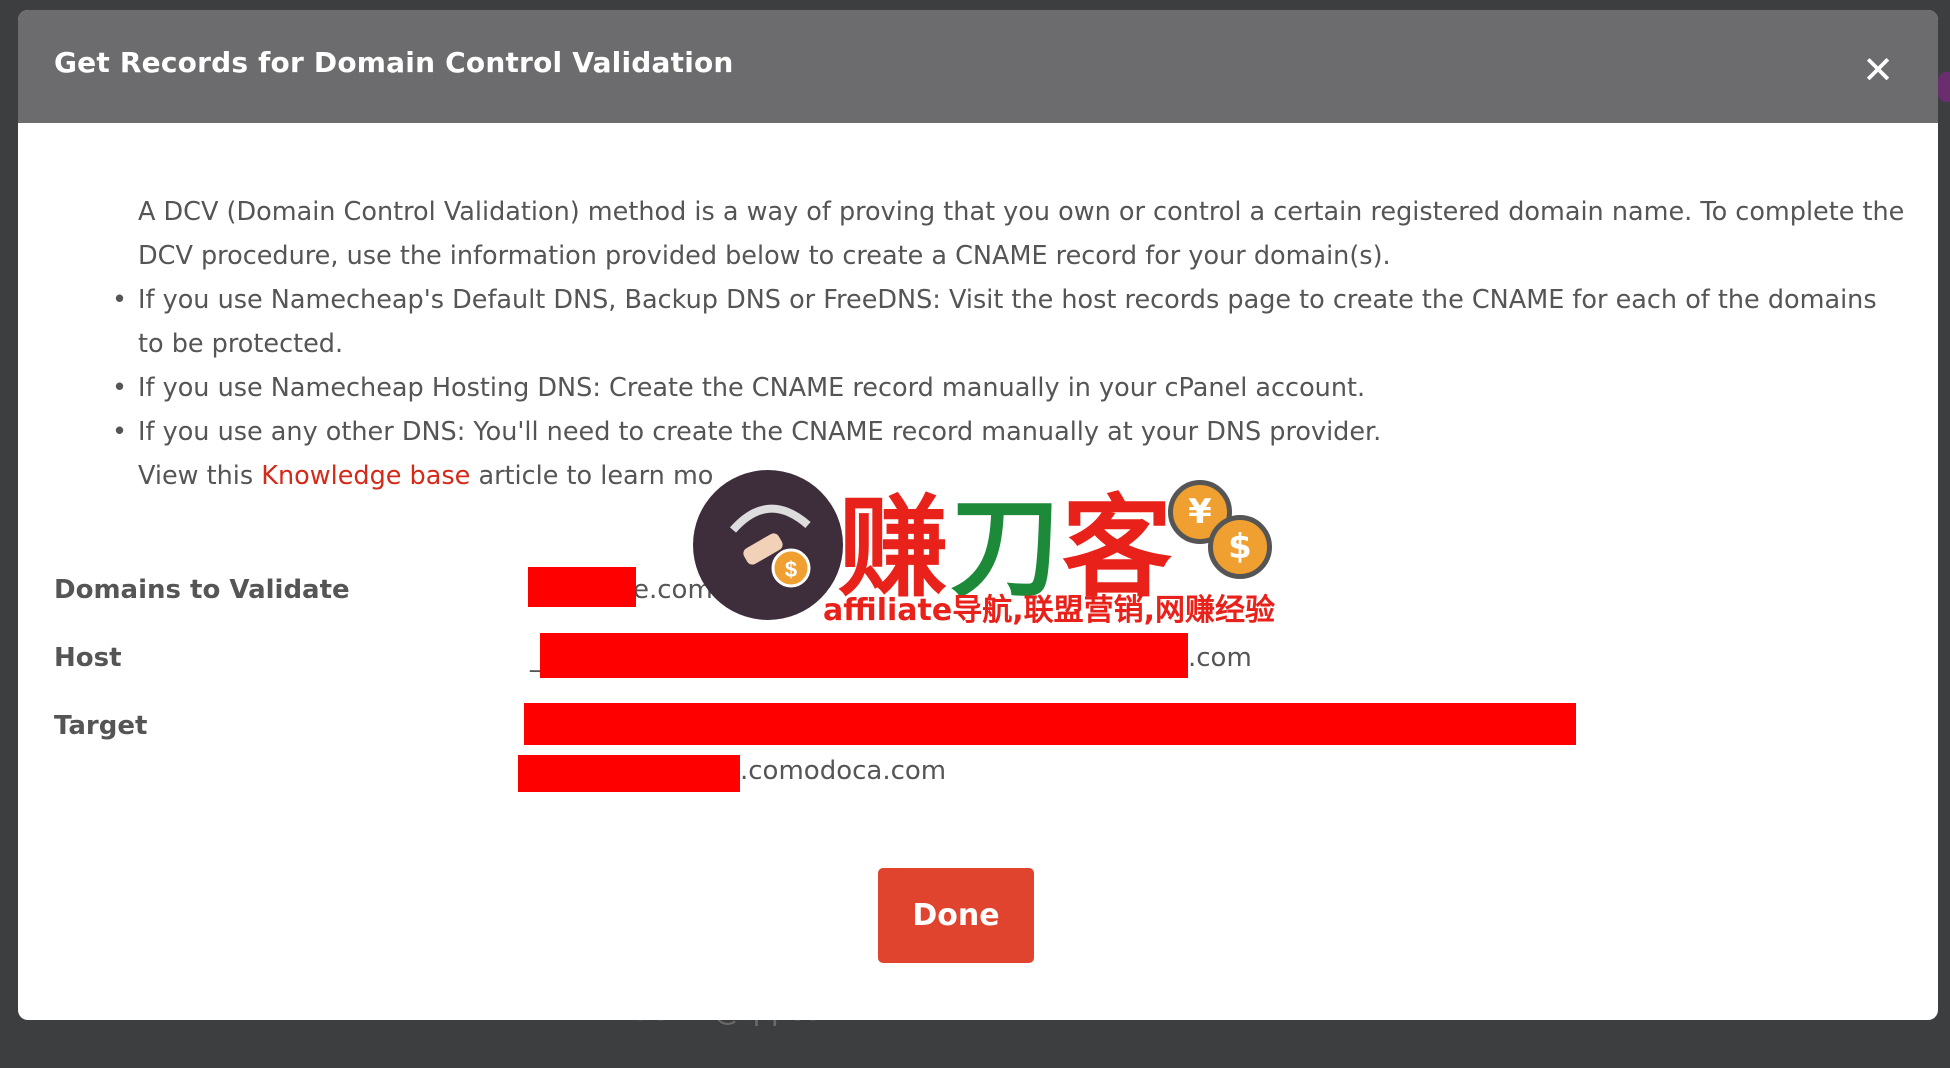 This screenshot has height=1068, width=1950. I want to click on dollar-coin-icon: $, so click(1240, 547).